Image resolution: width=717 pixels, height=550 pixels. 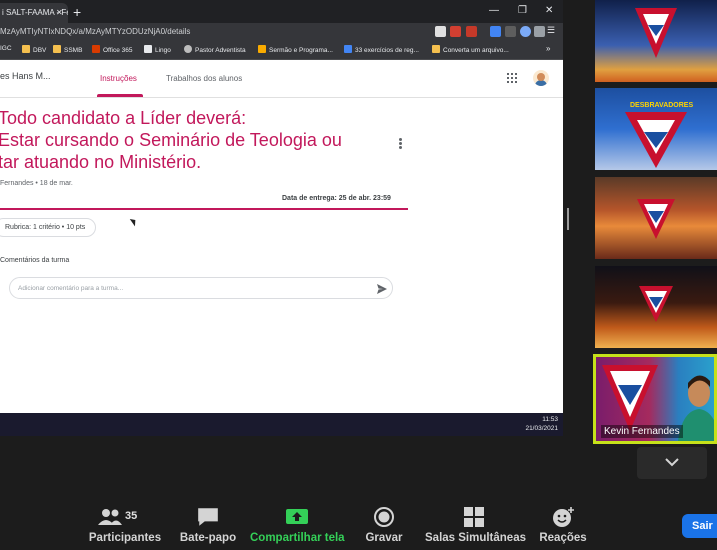 What do you see at coordinates (384, 538) in the screenshot?
I see `record-label: Gravar` at bounding box center [384, 538].